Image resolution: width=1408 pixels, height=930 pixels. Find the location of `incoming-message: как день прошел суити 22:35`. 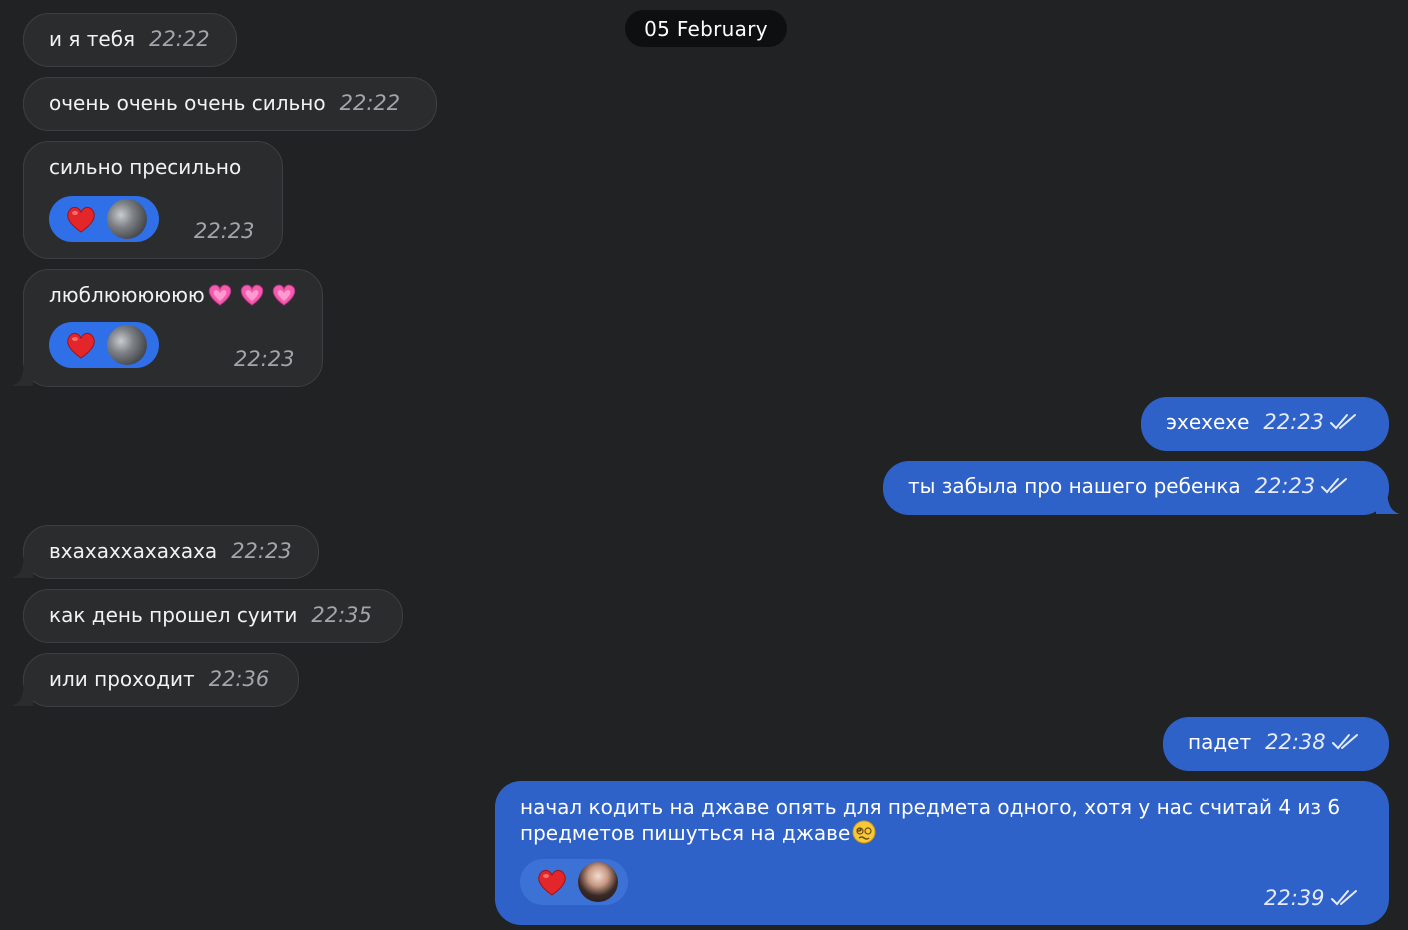

incoming-message: как день прошел суити 22:35 is located at coordinates (213, 616).